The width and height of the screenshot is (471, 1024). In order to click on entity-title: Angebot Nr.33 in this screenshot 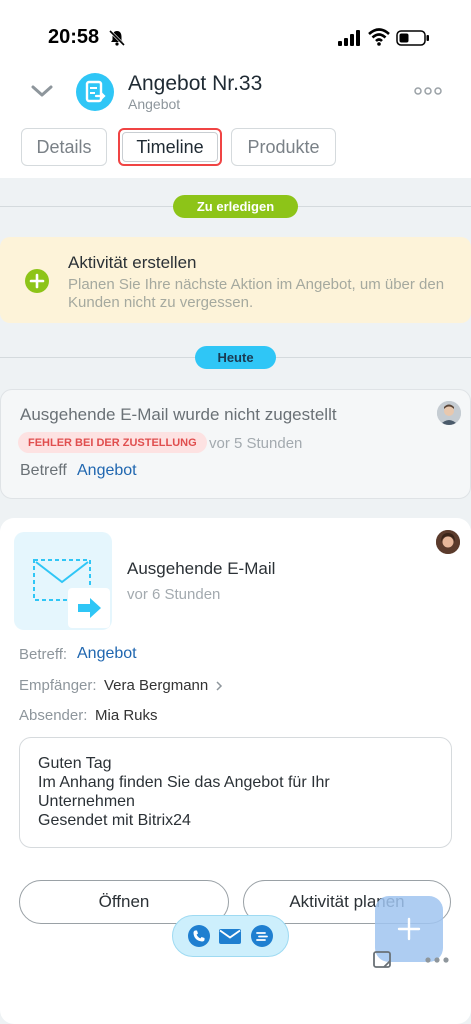, I will do `click(195, 83)`.